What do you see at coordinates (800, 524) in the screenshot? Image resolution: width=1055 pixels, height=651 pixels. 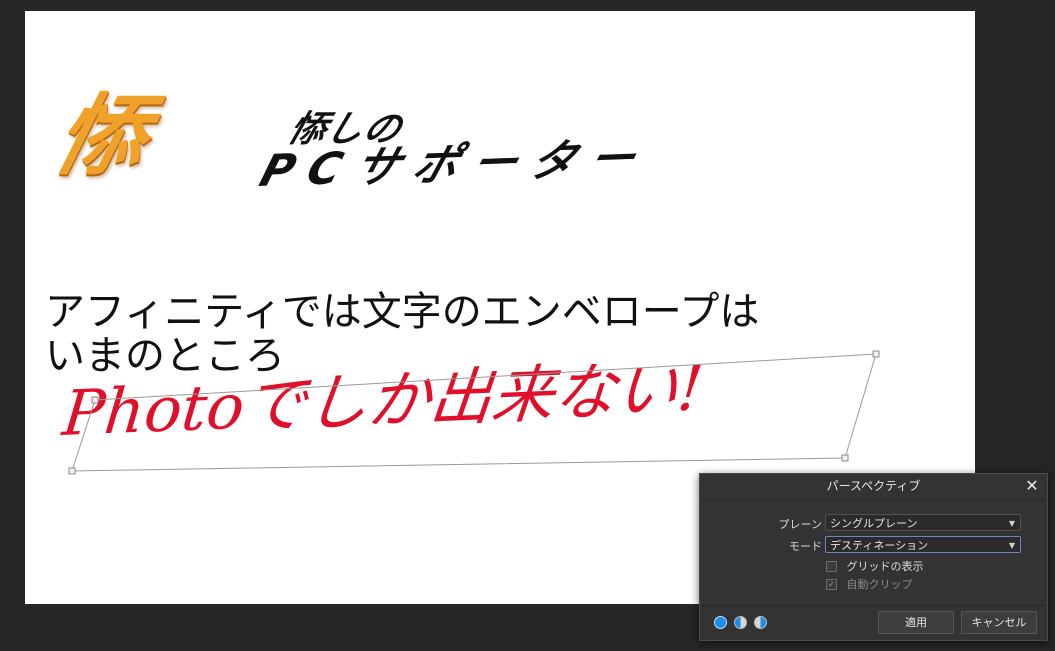 I see `plane-label: プレーン` at bounding box center [800, 524].